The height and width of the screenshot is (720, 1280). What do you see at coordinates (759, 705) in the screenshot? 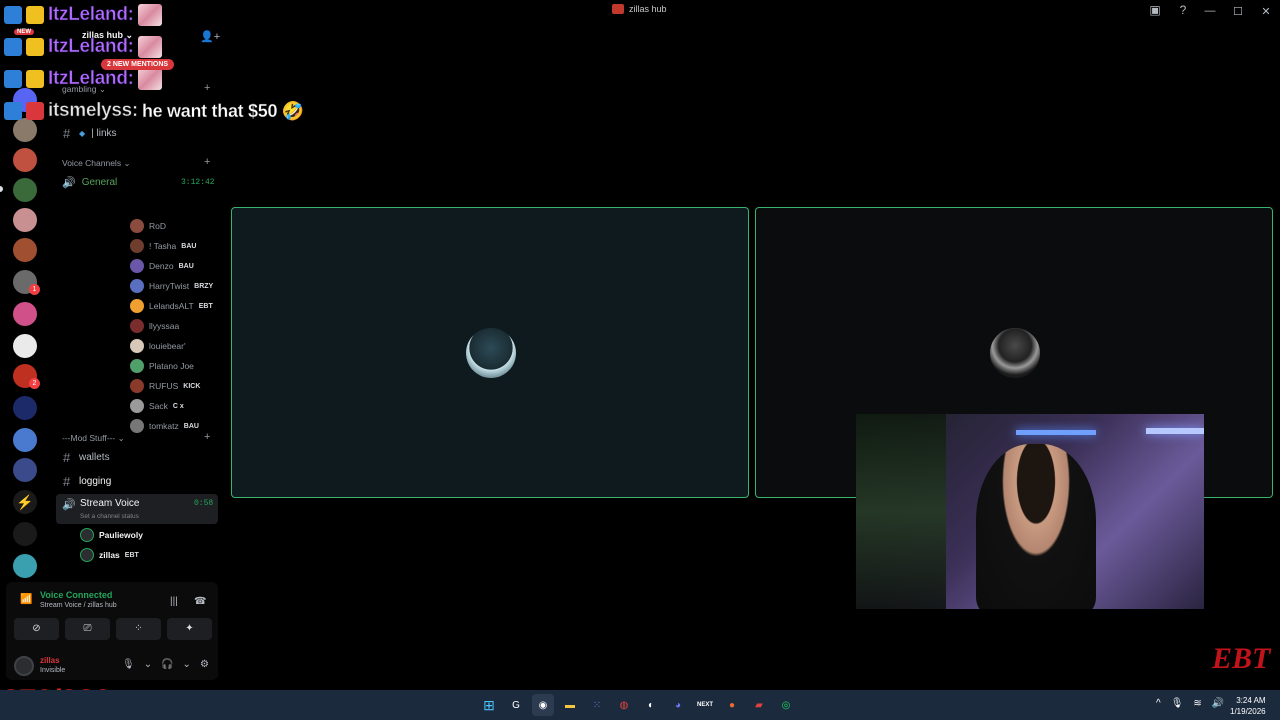
I see `app-icon: ▰` at bounding box center [759, 705].